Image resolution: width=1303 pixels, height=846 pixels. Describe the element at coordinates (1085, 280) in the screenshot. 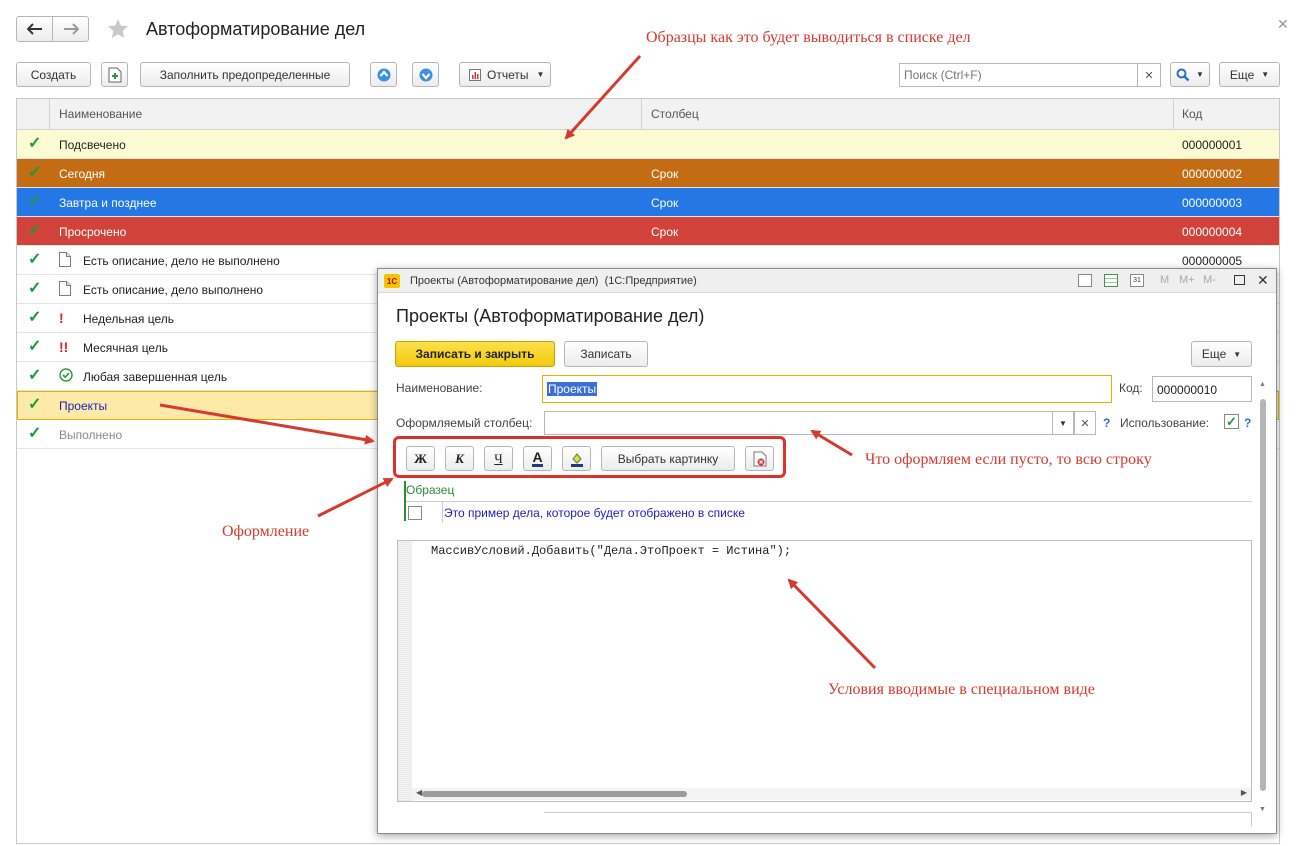

I see `print-icon` at that location.